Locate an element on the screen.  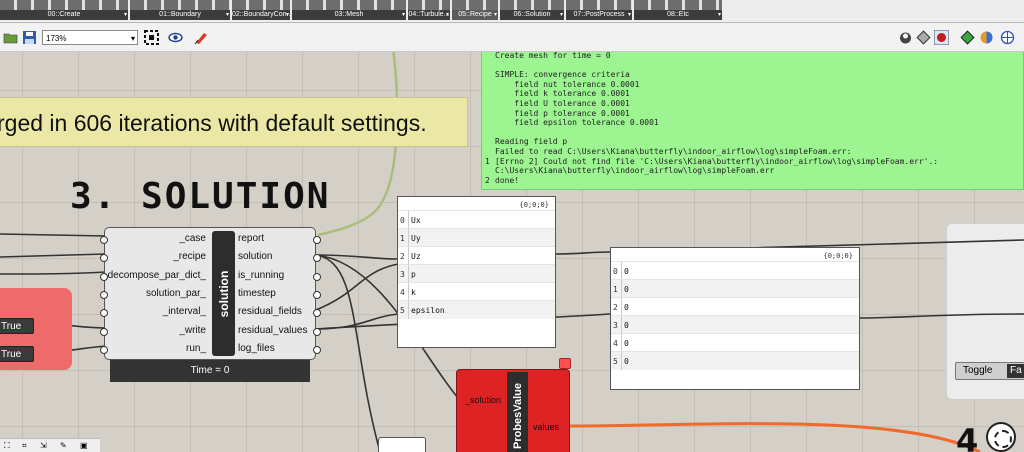
tab-solution: 06::Solution is located at coordinates (532, 10).